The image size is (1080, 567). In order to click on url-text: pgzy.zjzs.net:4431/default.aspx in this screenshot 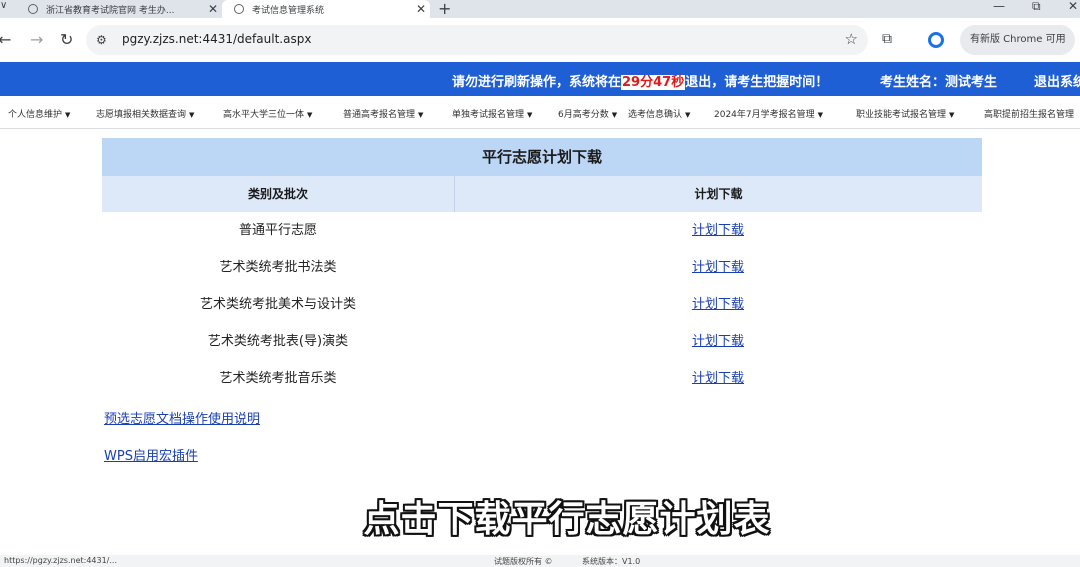, I will do `click(216, 39)`.